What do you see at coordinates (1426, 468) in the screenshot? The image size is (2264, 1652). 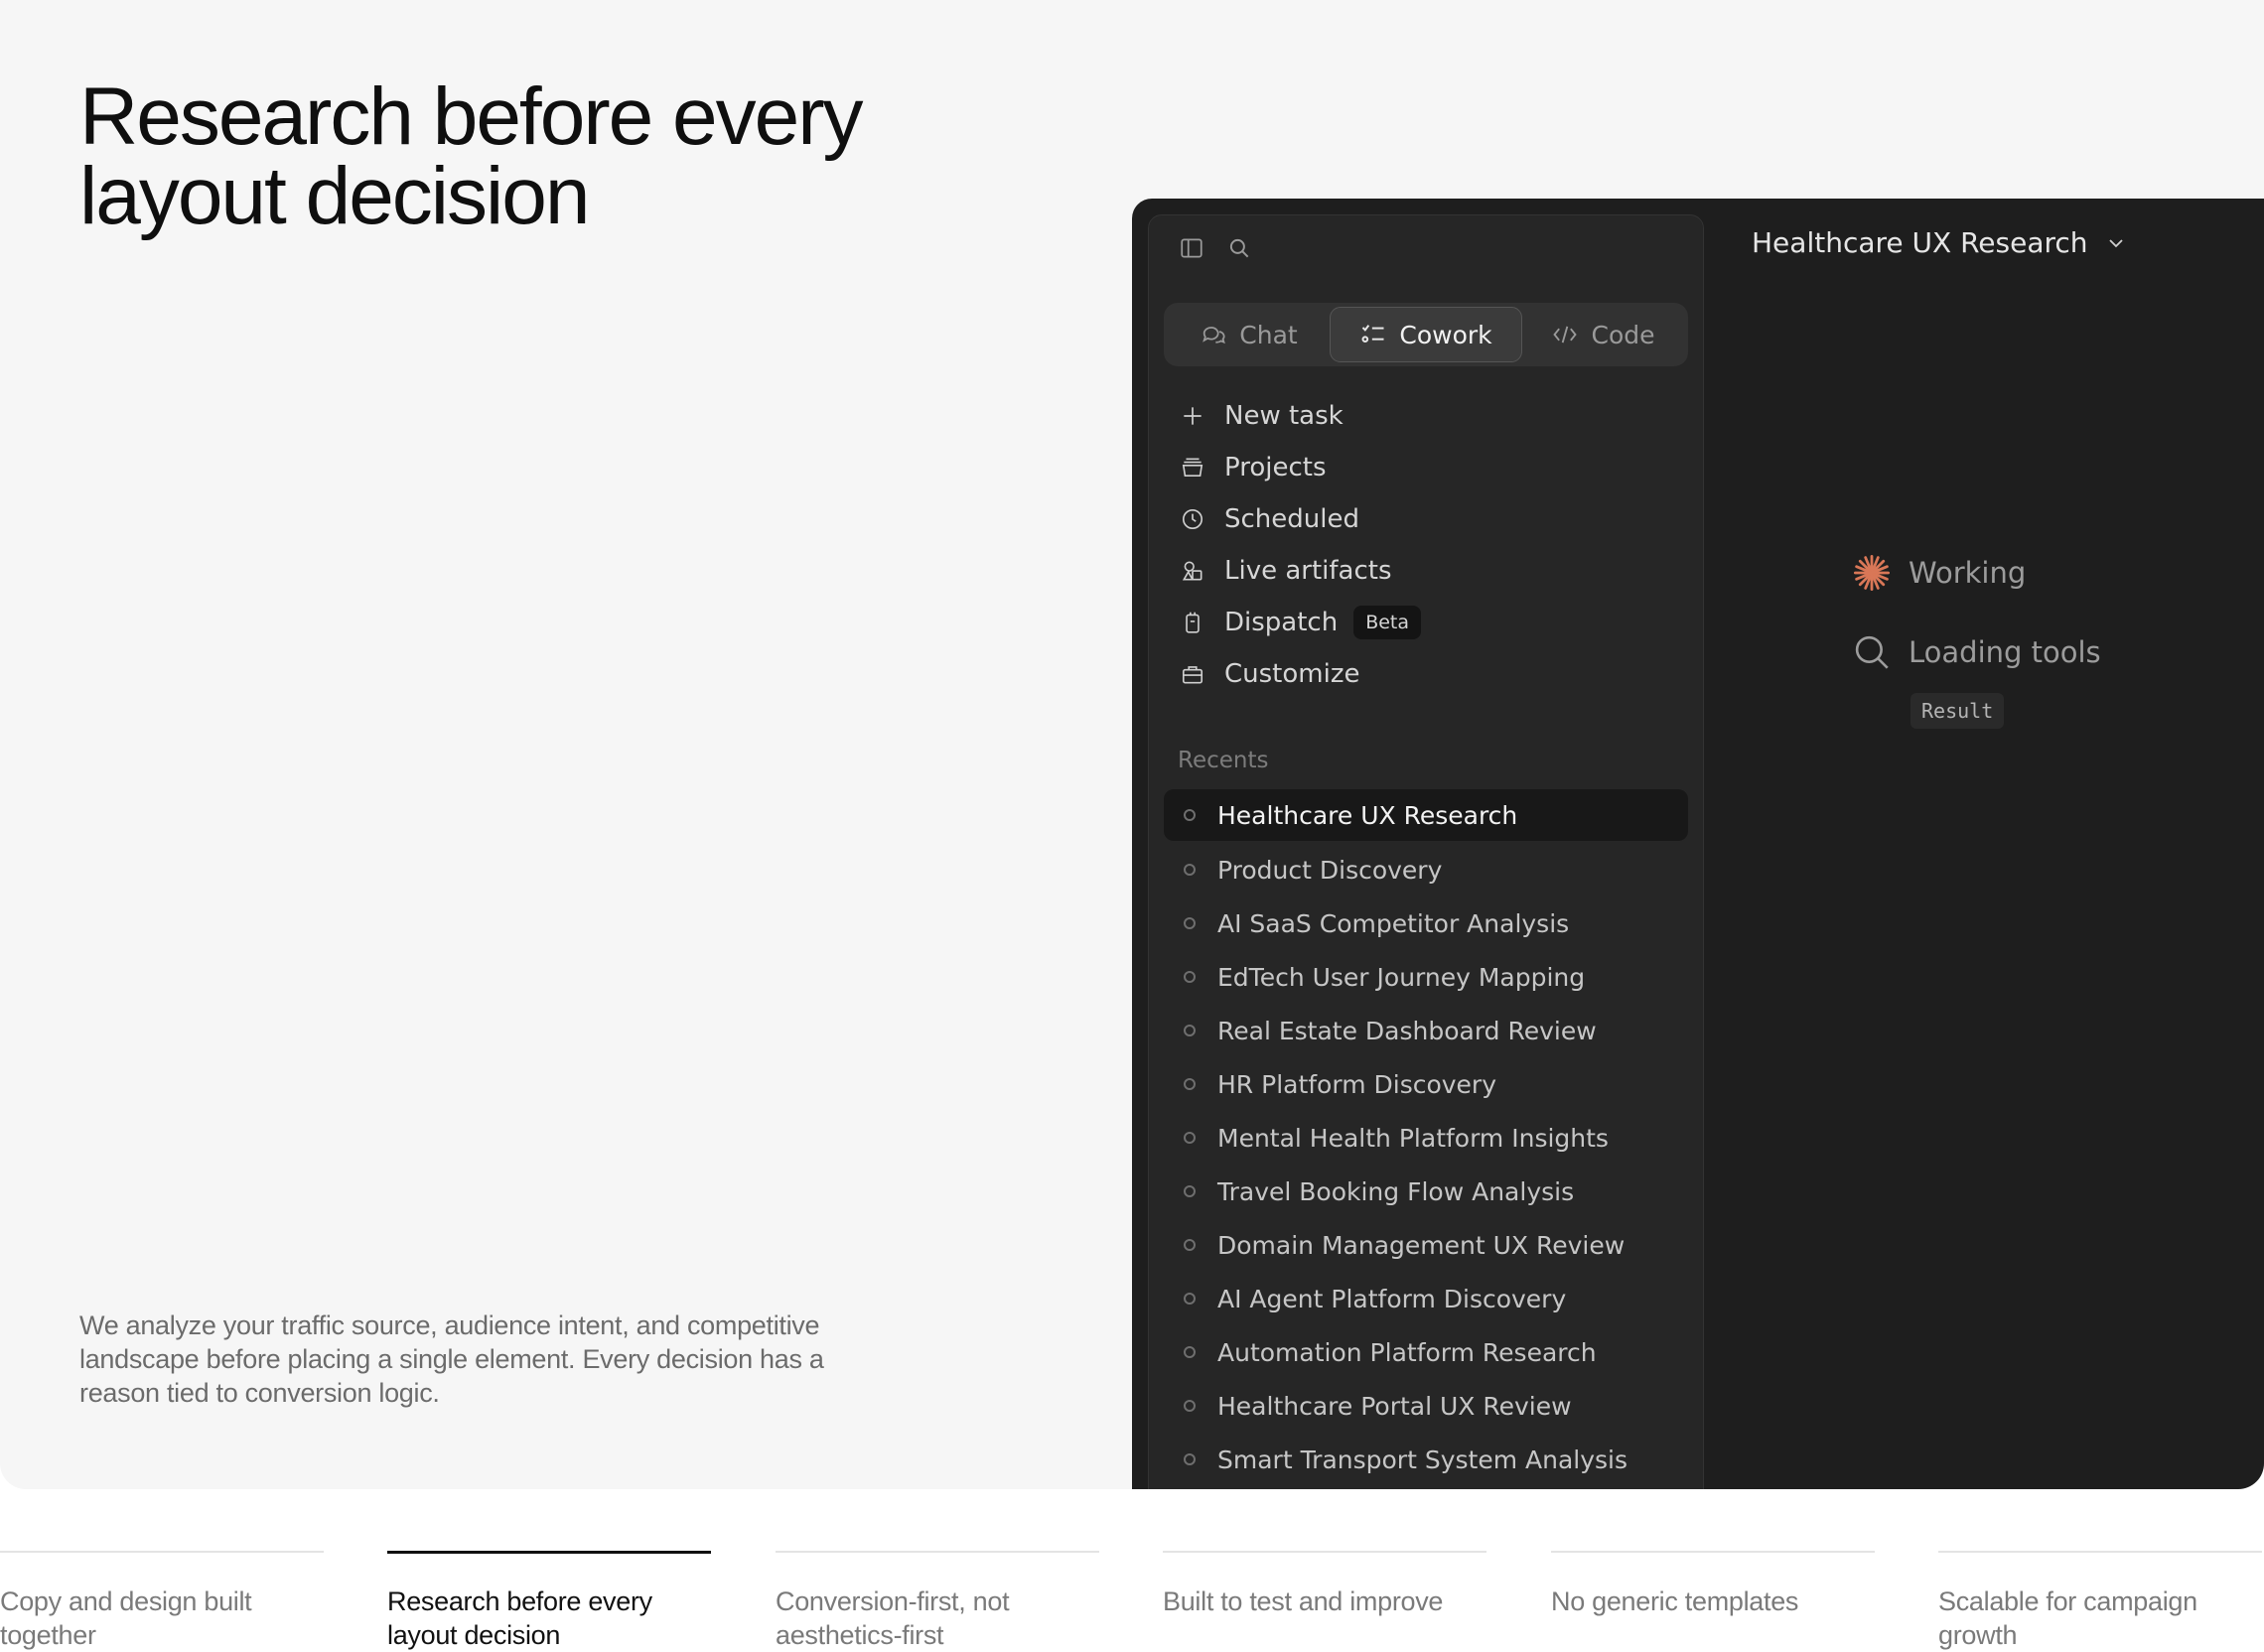 I see `nav-projects: Projects` at bounding box center [1426, 468].